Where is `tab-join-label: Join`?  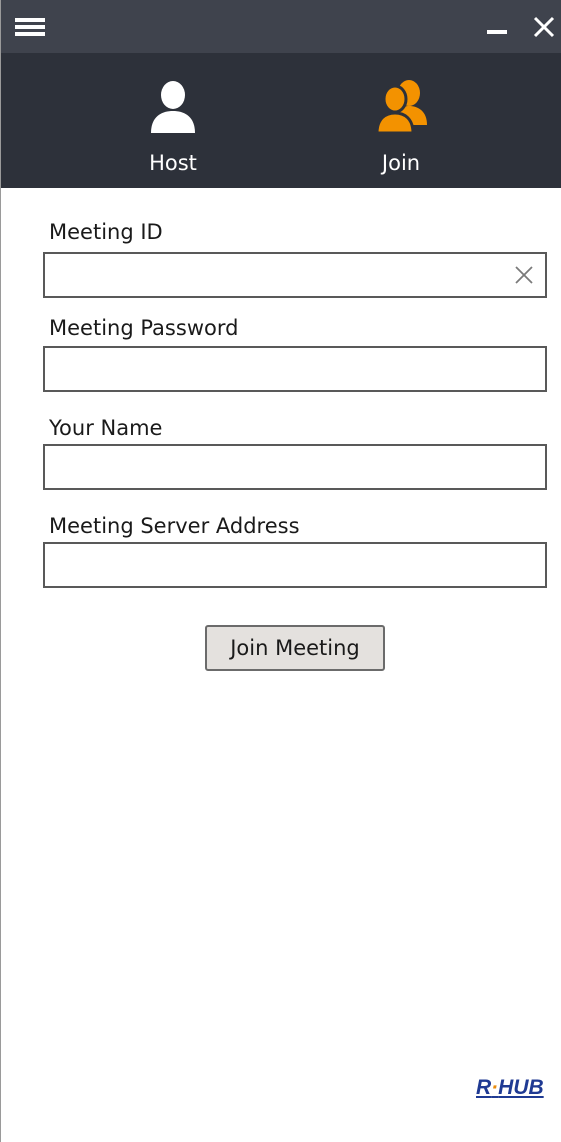
tab-join-label: Join is located at coordinates (401, 163).